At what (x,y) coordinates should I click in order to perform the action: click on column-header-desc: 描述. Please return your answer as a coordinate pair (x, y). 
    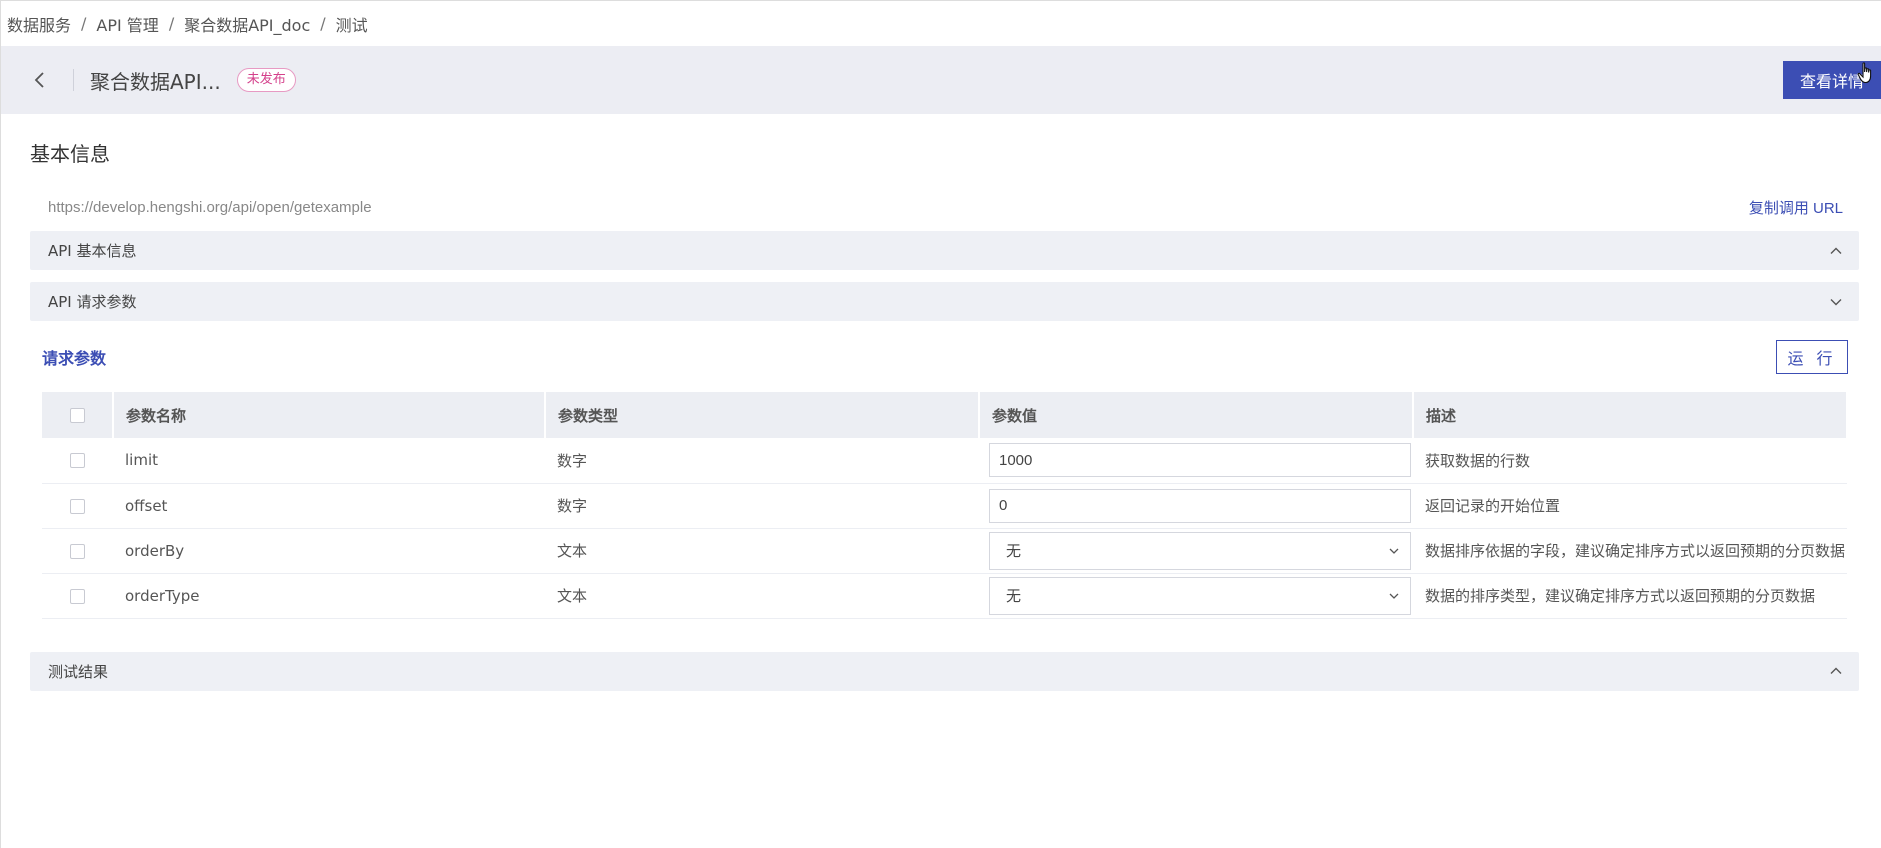
    Looking at the image, I should click on (1630, 415).